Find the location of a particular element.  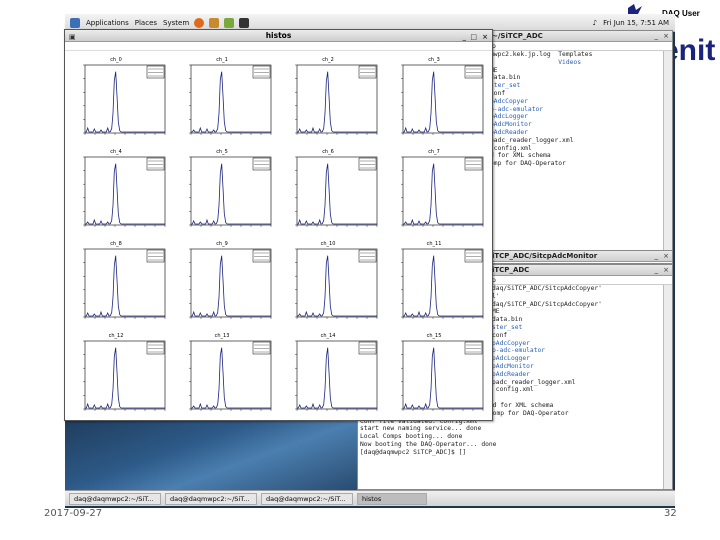

terminal-line: Local Comps booting... done is located at coordinates (411, 437).